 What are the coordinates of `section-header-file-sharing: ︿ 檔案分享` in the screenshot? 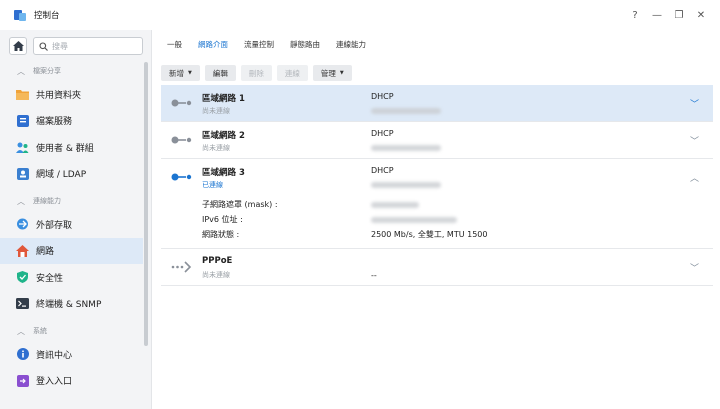 It's located at (75, 71).